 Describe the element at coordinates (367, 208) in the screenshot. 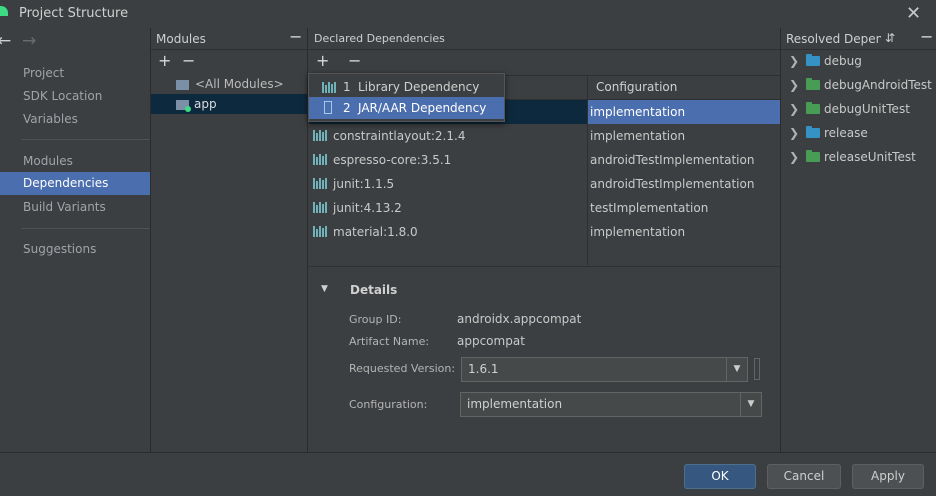

I see `dependency-name: junit:4.13.2` at that location.